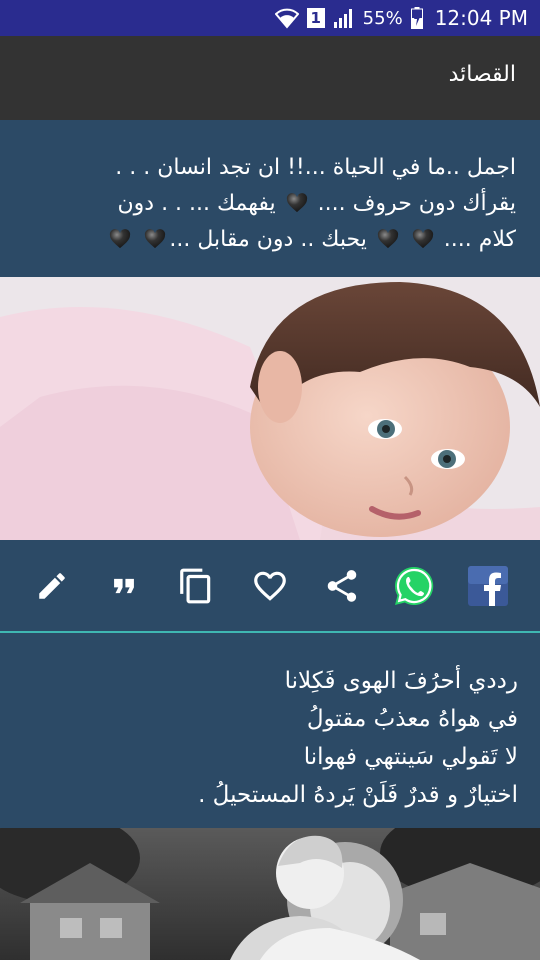  Describe the element at coordinates (270, 78) in the screenshot. I see `app-bar: القصائد` at that location.